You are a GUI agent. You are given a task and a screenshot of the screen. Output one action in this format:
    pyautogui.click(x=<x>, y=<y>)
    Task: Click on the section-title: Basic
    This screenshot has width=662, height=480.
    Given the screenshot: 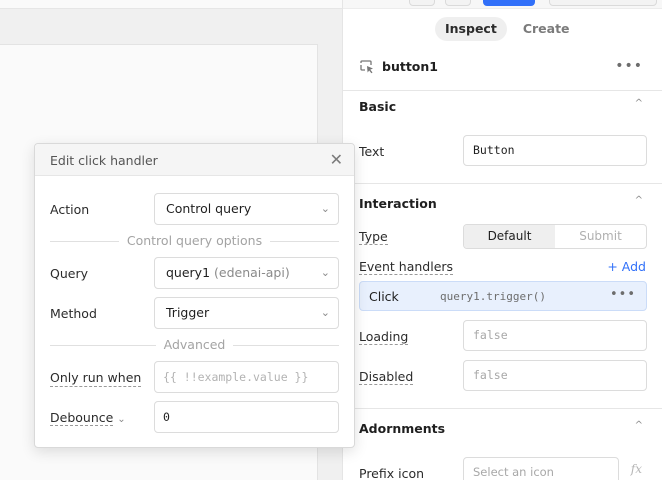 What is the action you would take?
    pyautogui.click(x=378, y=106)
    